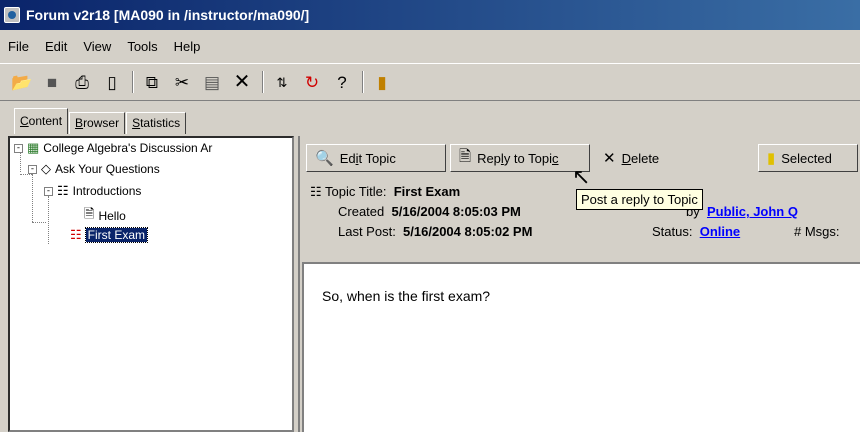 This screenshot has height=432, width=860. I want to click on tree-node-label: Introductions, so click(107, 191).